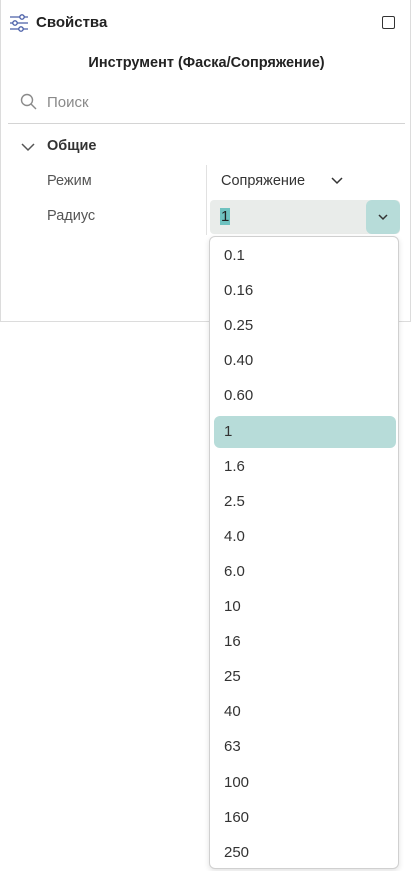  Describe the element at coordinates (305, 572) in the screenshot. I see `dropdown-option: 6.0` at that location.